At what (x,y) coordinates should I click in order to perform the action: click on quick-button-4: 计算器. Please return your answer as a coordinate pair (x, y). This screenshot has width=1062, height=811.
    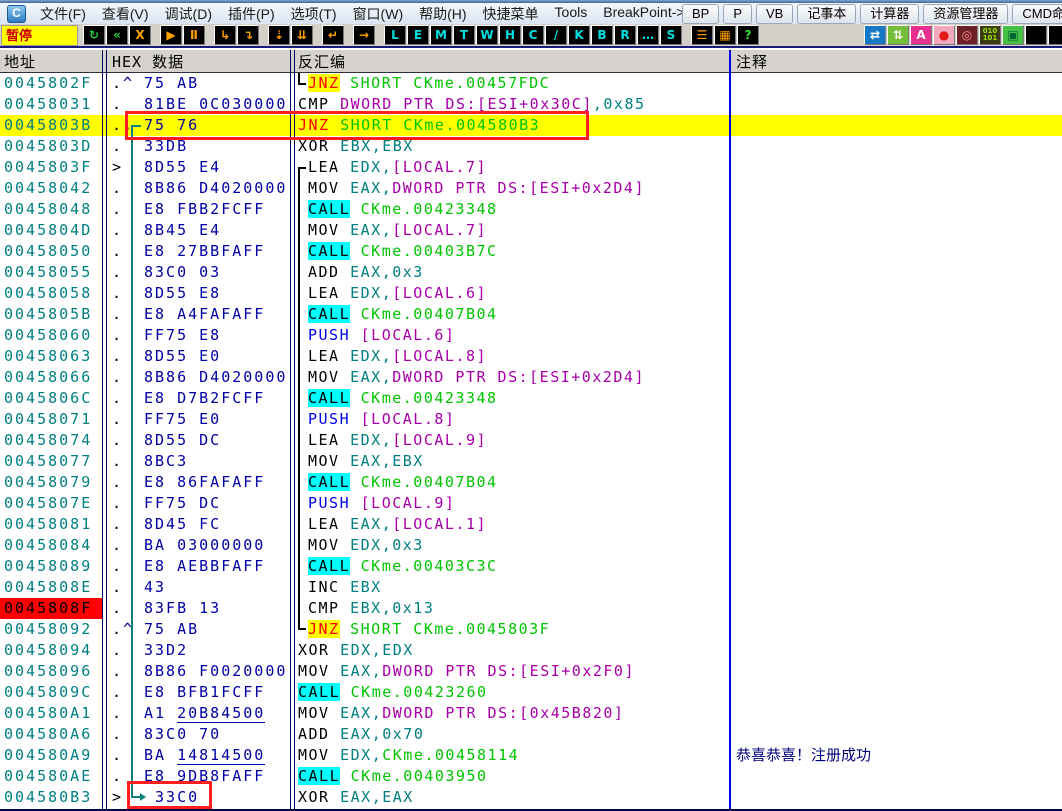
    Looking at the image, I should click on (890, 14).